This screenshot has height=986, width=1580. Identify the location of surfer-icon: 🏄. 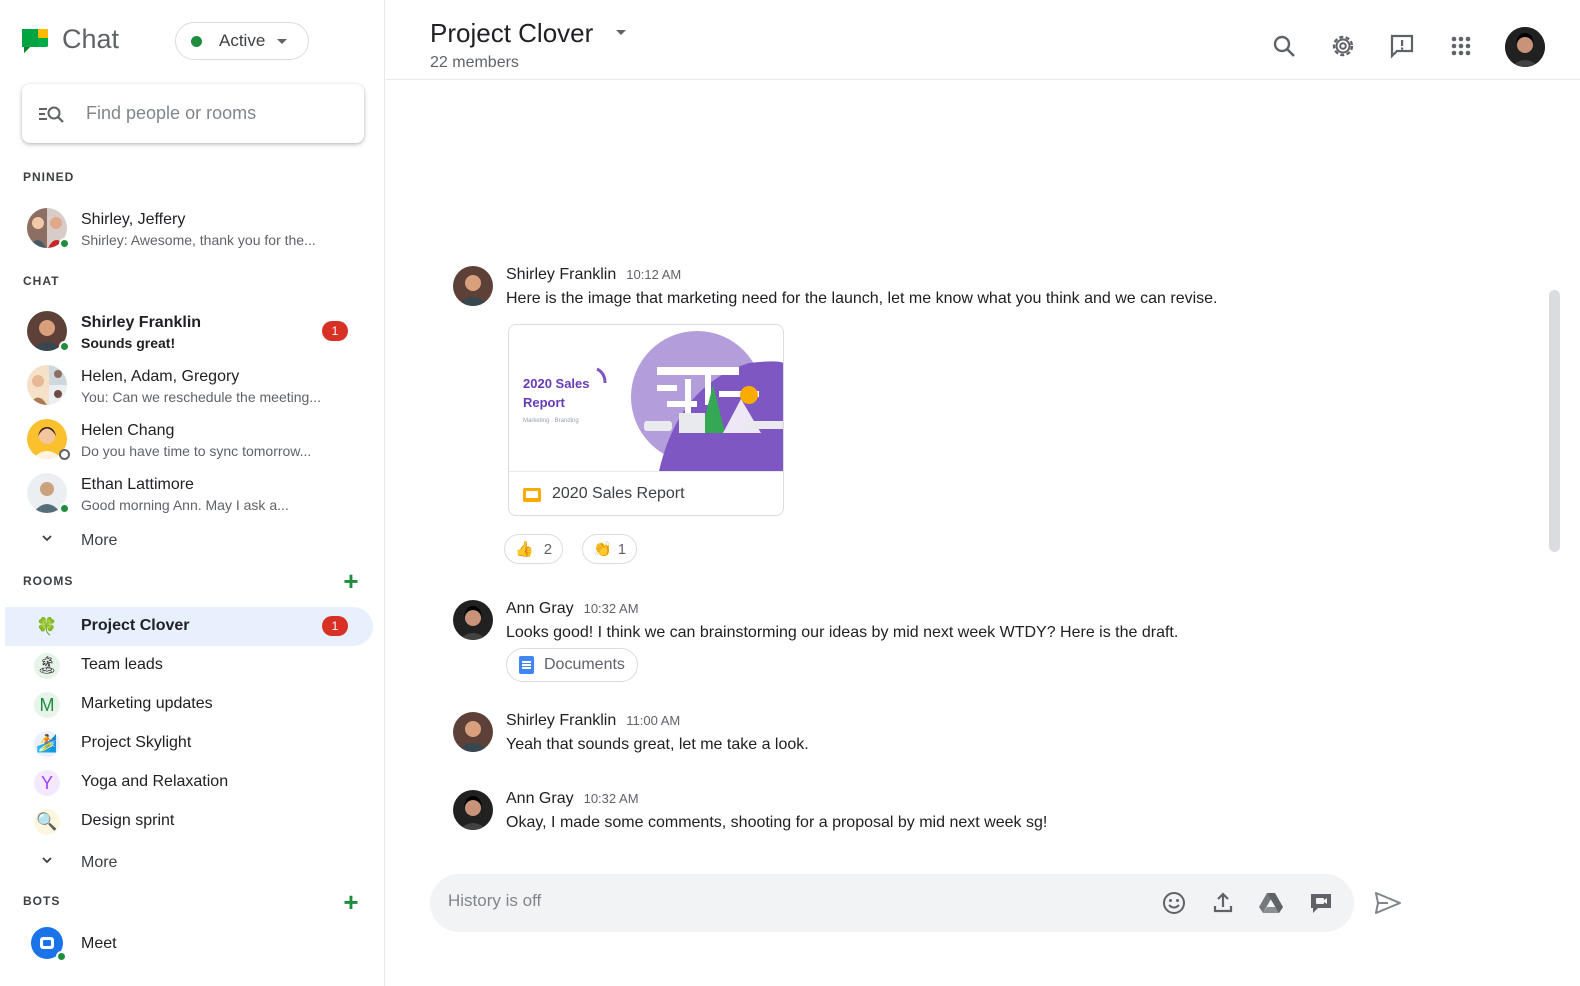
(47, 744).